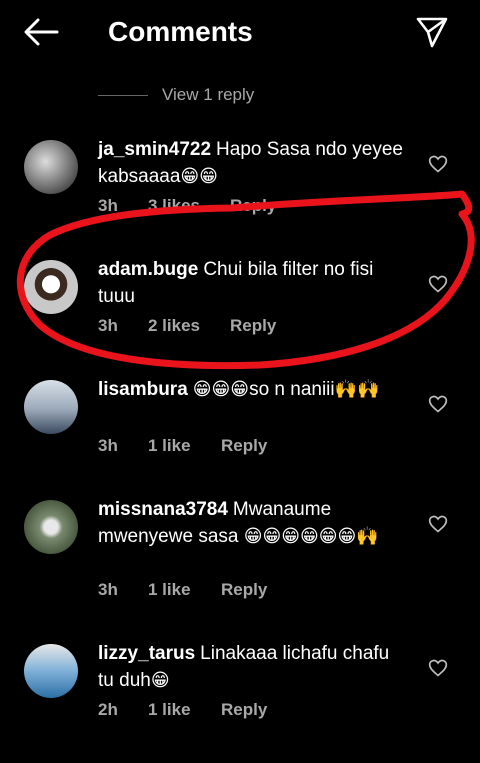 The image size is (480, 763). What do you see at coordinates (311, 536) in the screenshot?
I see `comment-emoji: 😁😁😁😁😁😁🙌` at bounding box center [311, 536].